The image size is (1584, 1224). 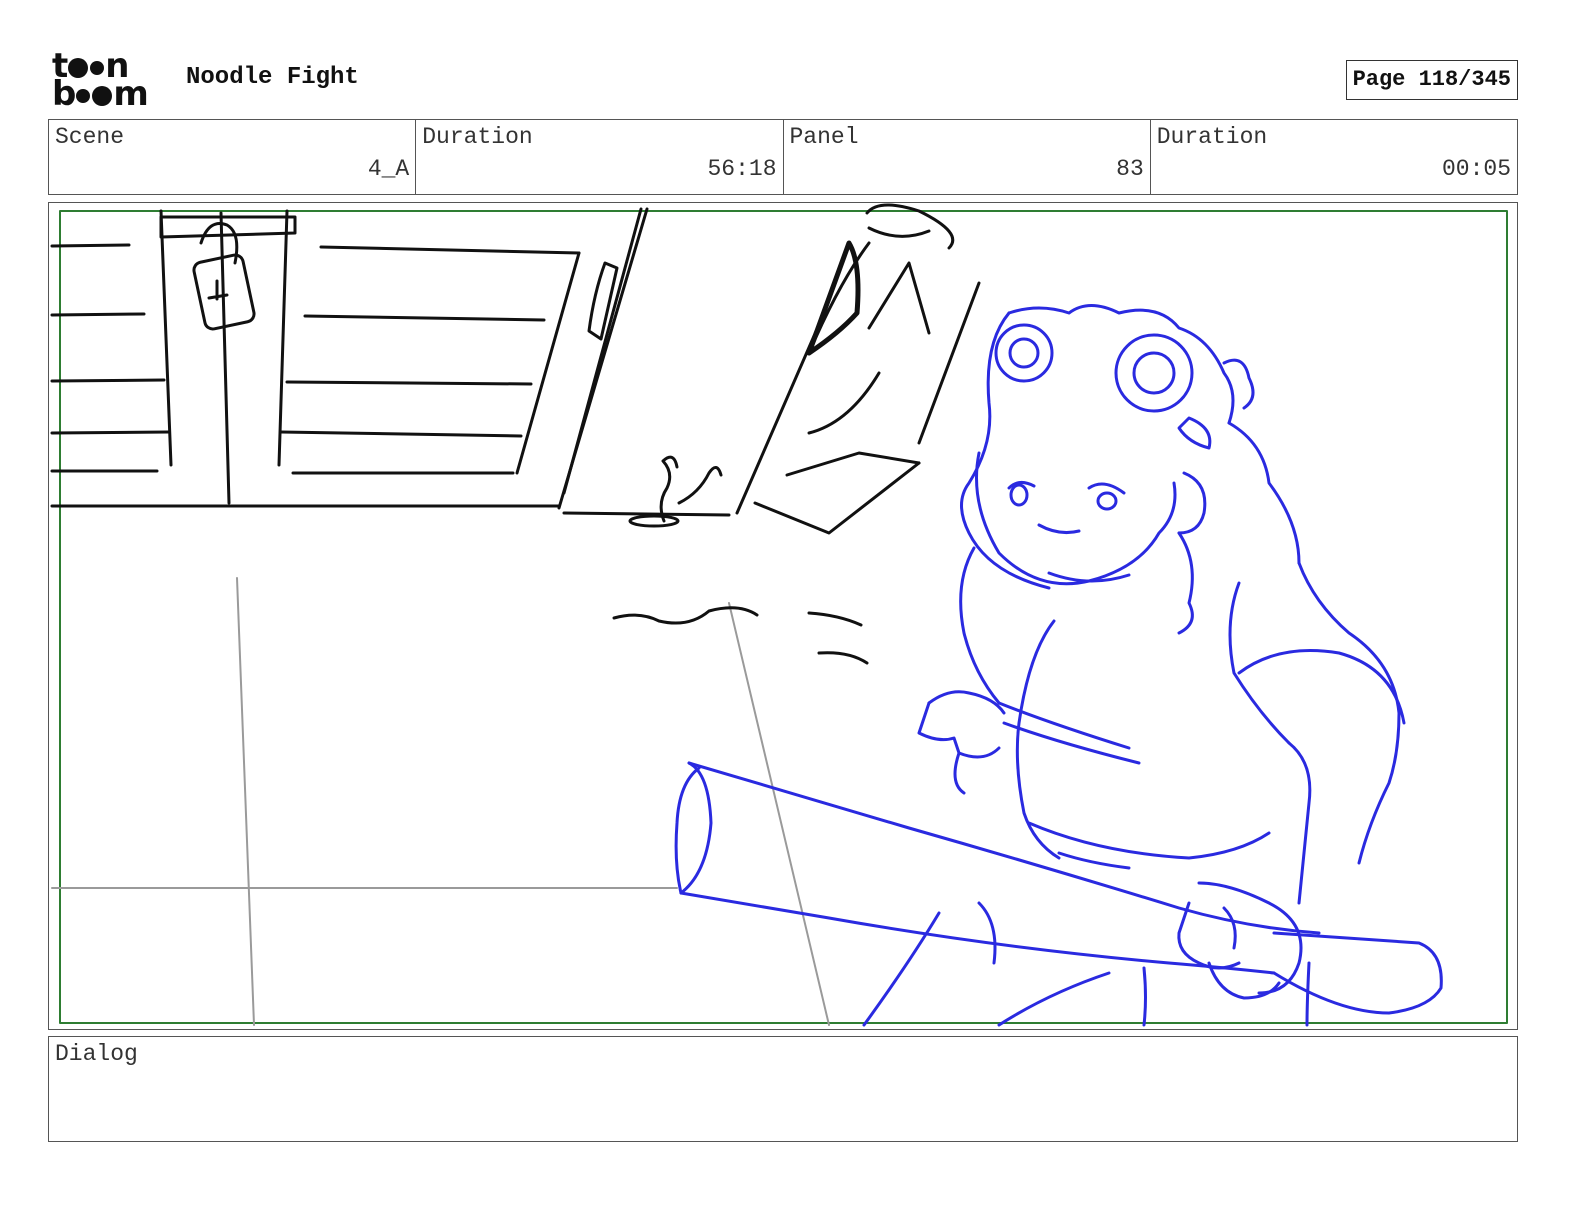 What do you see at coordinates (96, 1054) in the screenshot?
I see `dialog-label: Dialog` at bounding box center [96, 1054].